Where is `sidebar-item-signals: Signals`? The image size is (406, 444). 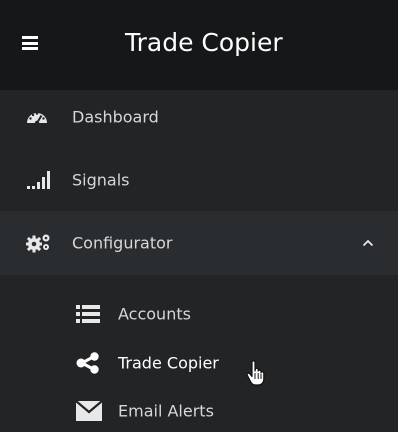
sidebar-item-signals: Signals is located at coordinates (199, 180).